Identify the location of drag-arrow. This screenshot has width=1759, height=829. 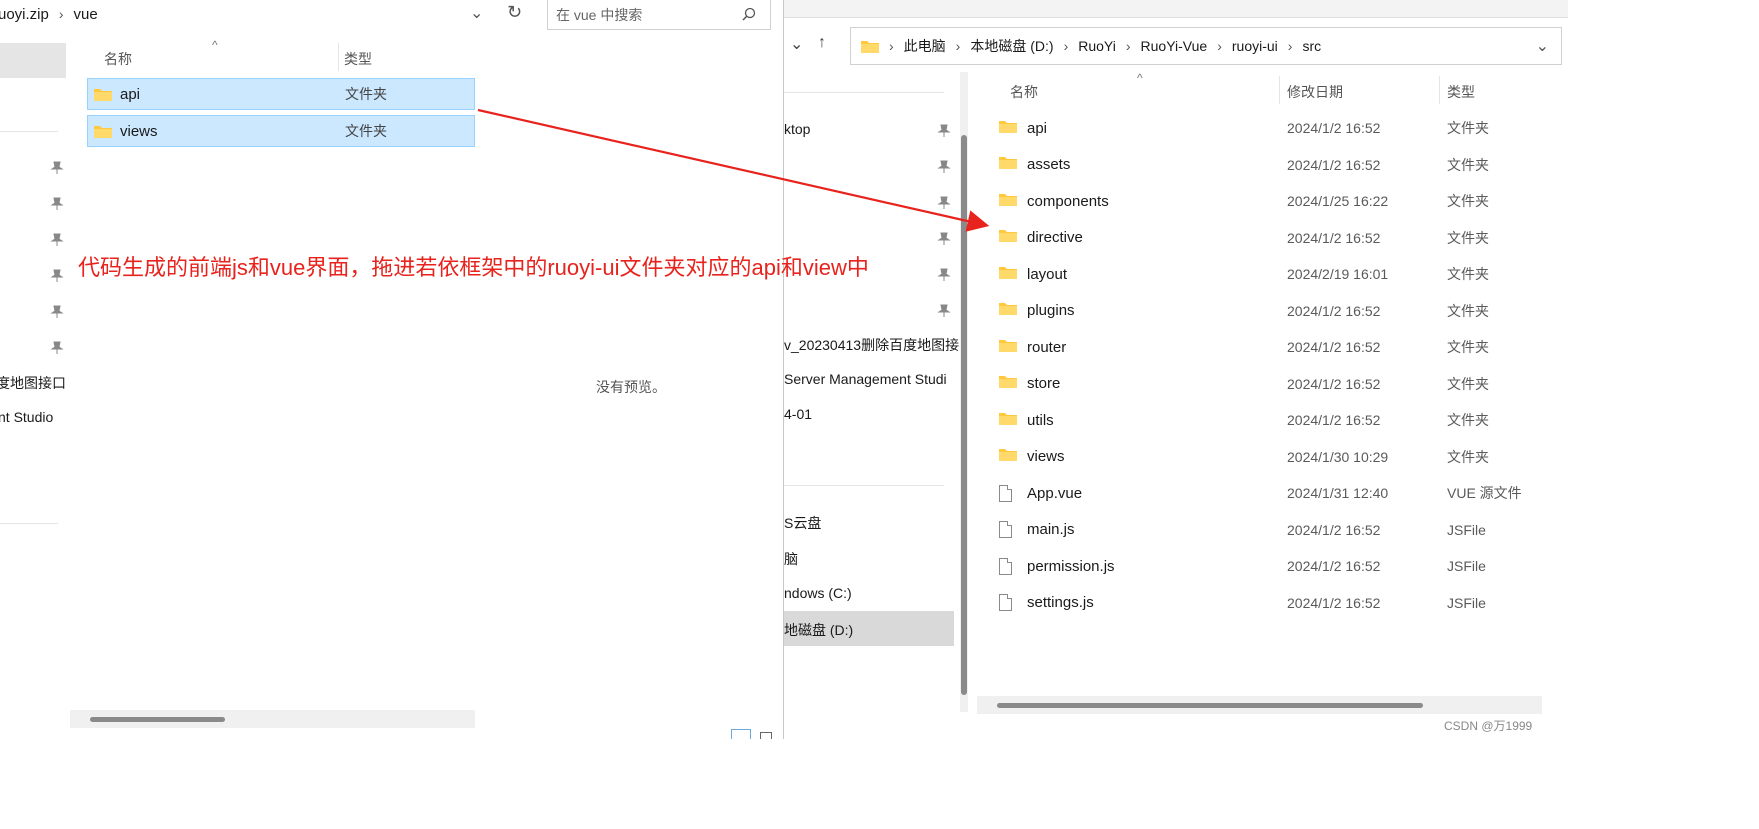
(733, 170).